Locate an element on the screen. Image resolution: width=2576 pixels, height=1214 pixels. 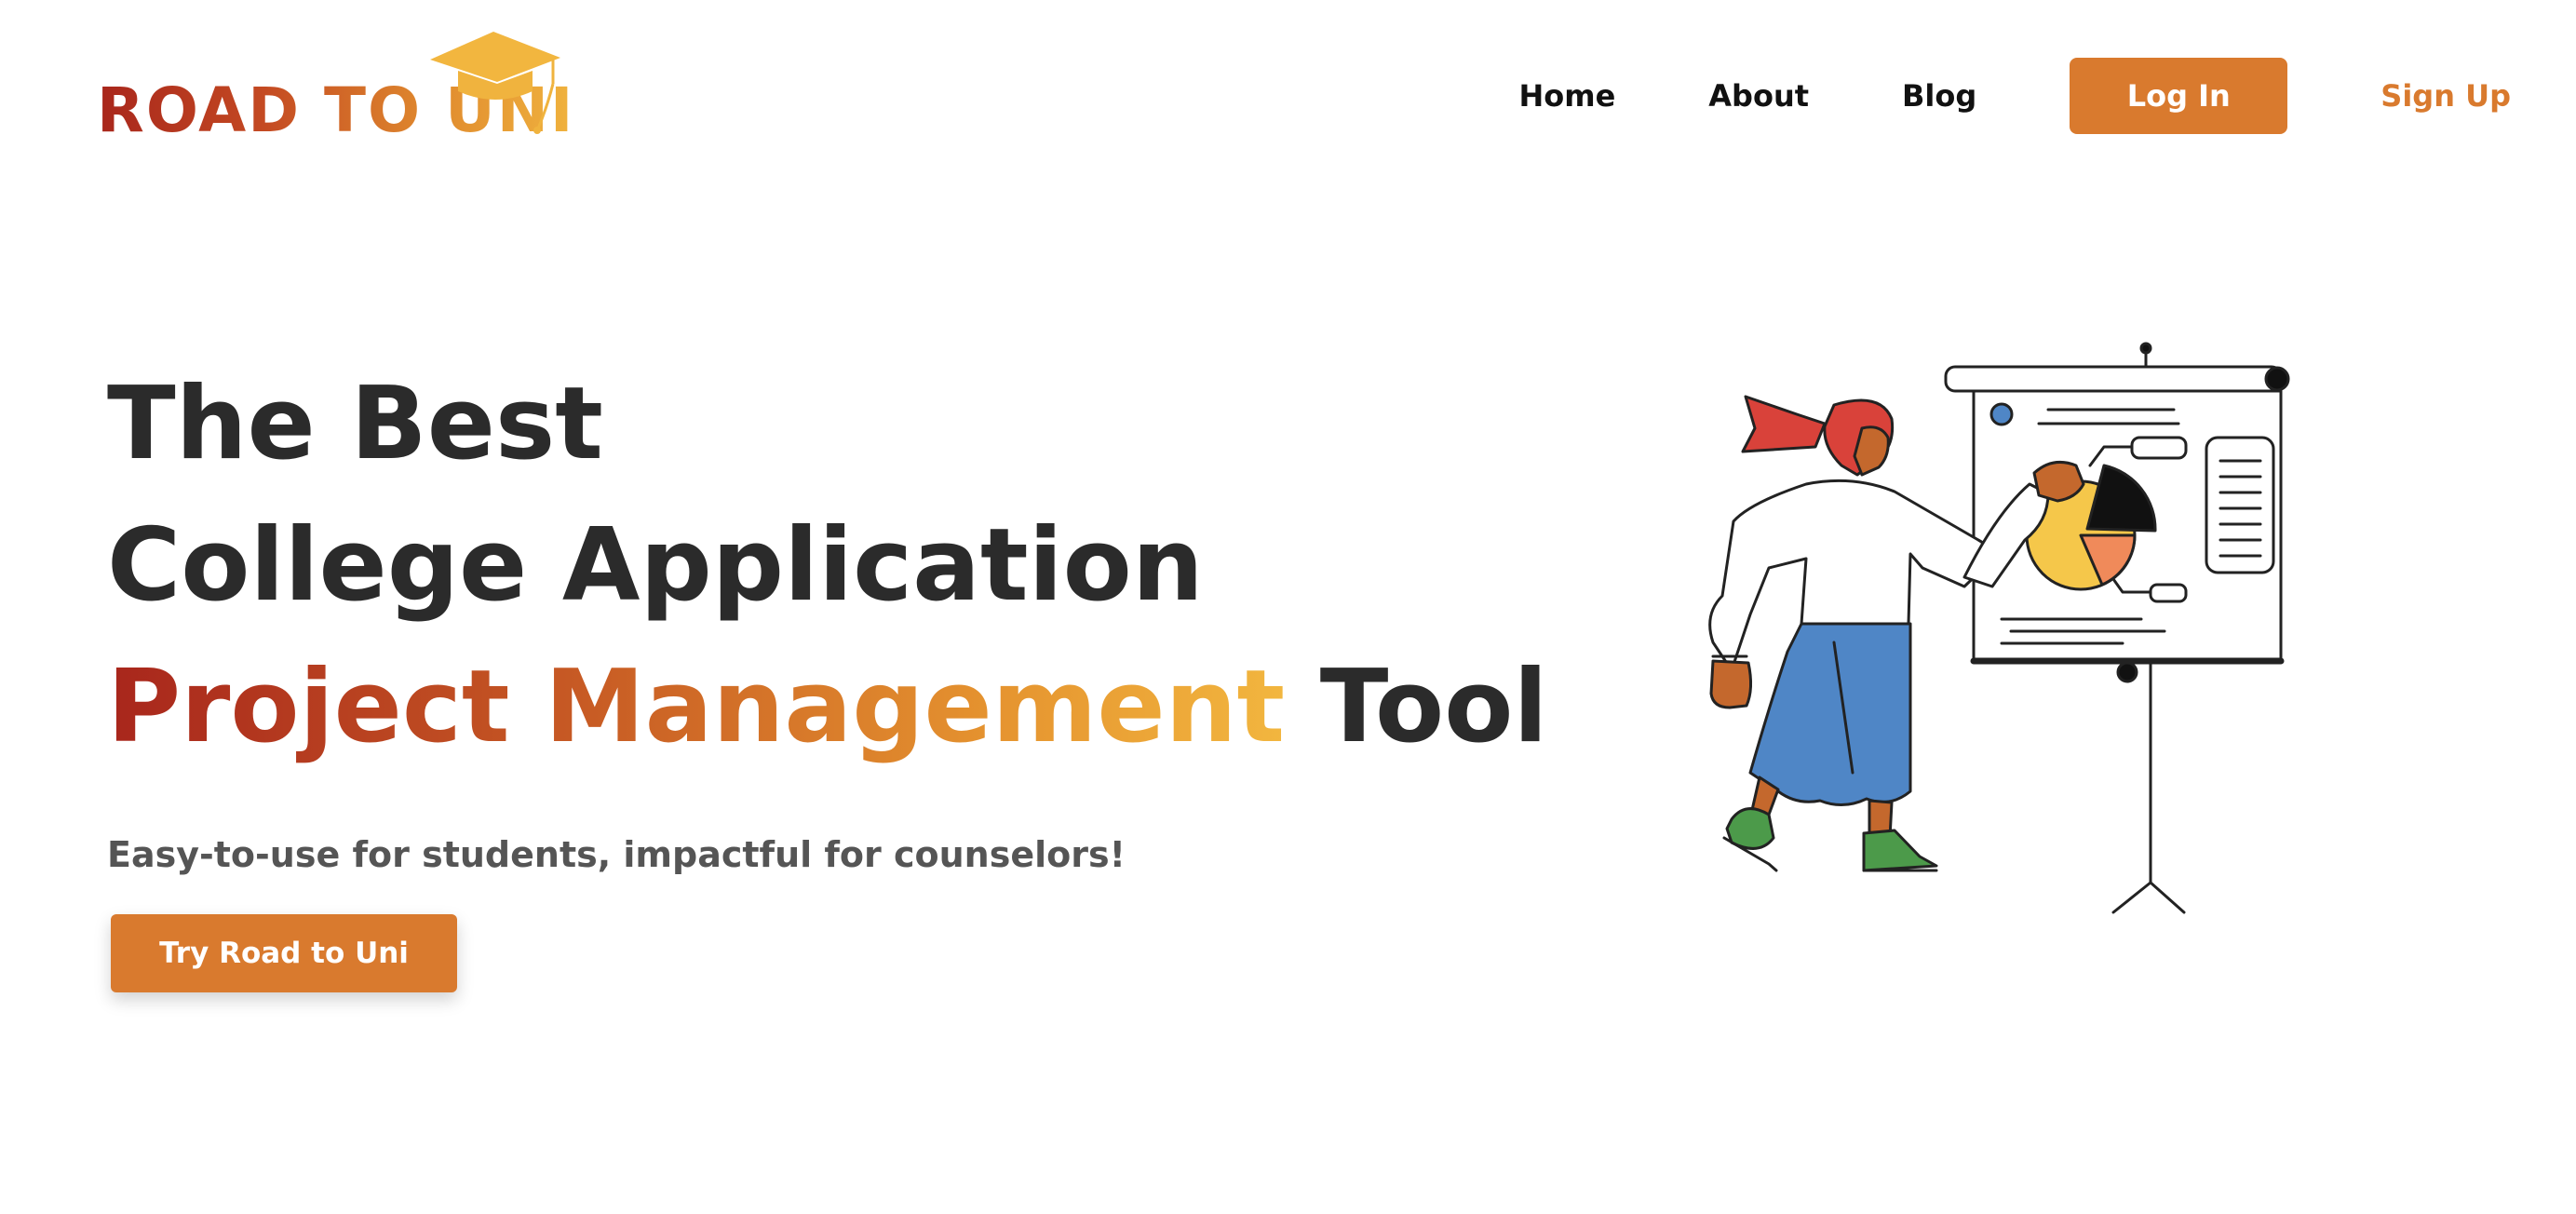
signup-link: Sign Up is located at coordinates (2445, 96).